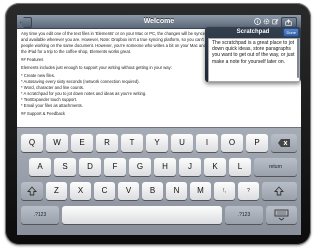 This screenshot has height=250, width=320. Describe the element at coordinates (298, 58) in the screenshot. I see `scratchpad-scrollbar` at that location.